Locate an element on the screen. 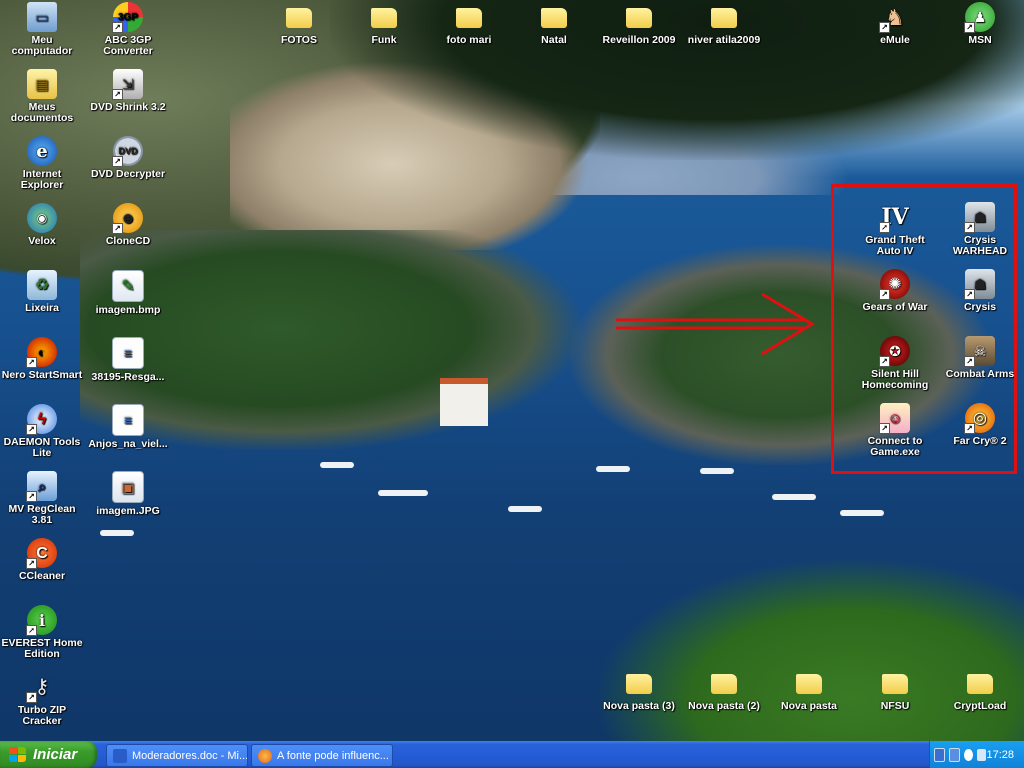  desktop-icon: ✎ imagem.bmp is located at coordinates (128, 293).